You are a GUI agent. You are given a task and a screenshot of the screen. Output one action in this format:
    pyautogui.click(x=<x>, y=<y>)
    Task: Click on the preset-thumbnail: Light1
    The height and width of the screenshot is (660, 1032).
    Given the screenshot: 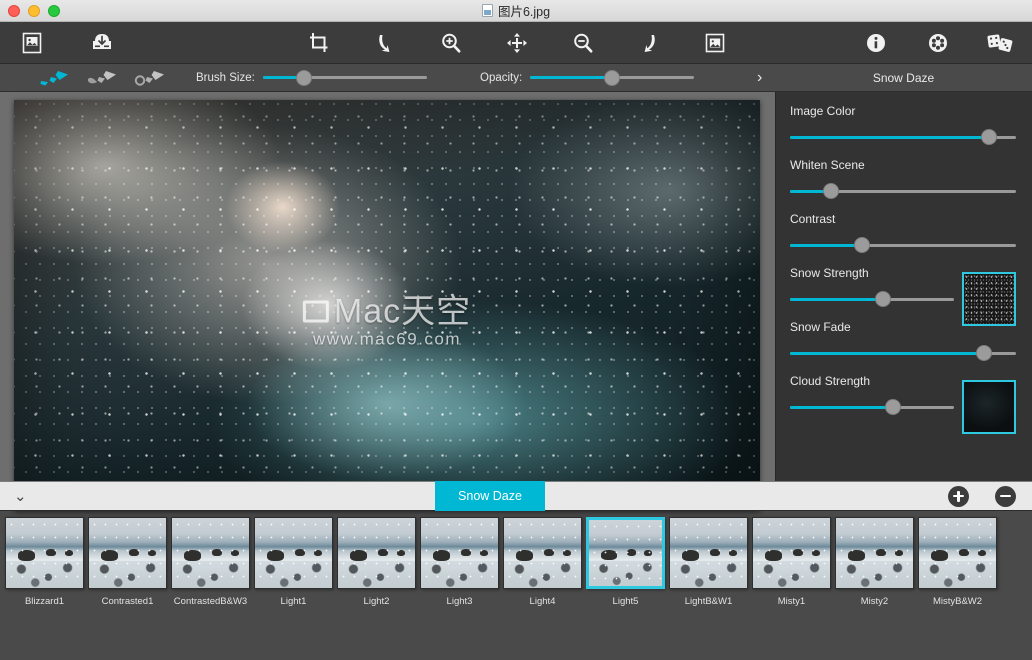 What is the action you would take?
    pyautogui.click(x=293, y=562)
    